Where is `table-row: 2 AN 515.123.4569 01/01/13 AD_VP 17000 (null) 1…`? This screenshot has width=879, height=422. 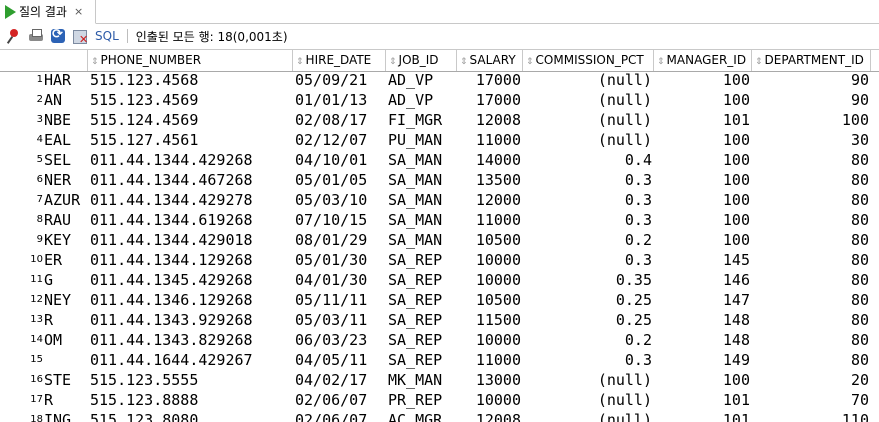
table-row: 2 AN 515.123.4569 01/01/13 AD_VP 17000 (null) 1… is located at coordinates (439, 100).